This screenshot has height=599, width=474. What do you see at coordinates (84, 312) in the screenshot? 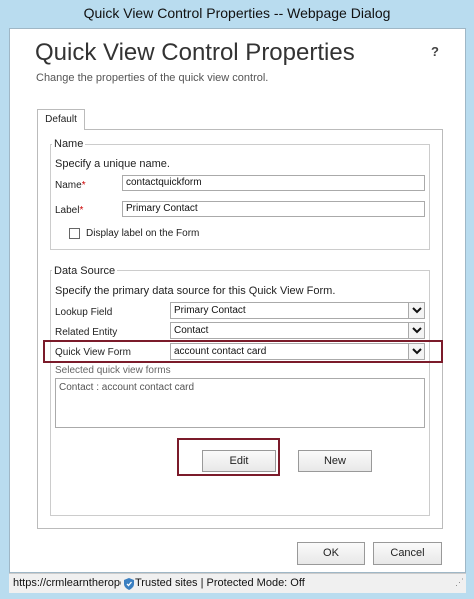
I see `lookup-field-label: Lookup Field` at bounding box center [84, 312].